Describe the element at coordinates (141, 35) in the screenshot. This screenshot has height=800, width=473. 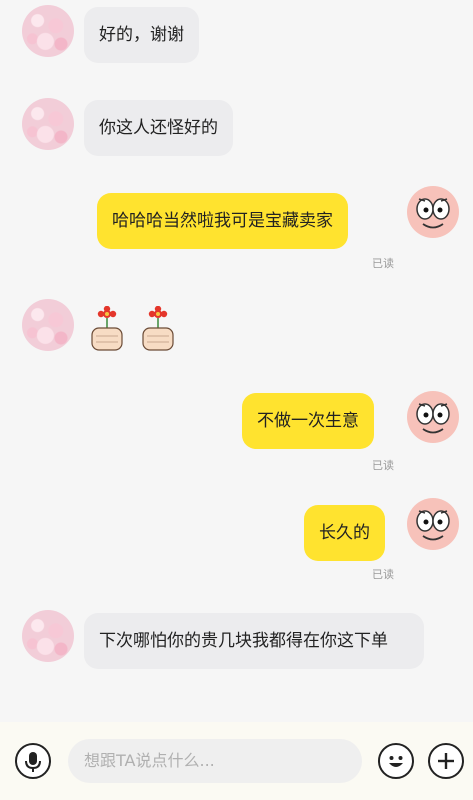
I see `message-bubble-incoming: 好的，谢谢` at that location.